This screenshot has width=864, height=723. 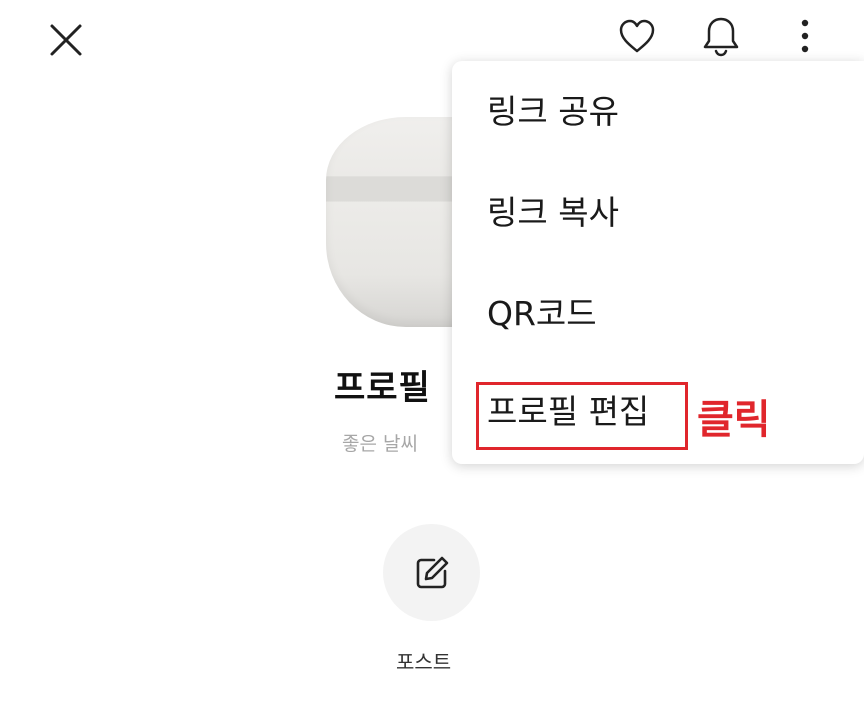 I want to click on bell-icon, so click(x=721, y=37).